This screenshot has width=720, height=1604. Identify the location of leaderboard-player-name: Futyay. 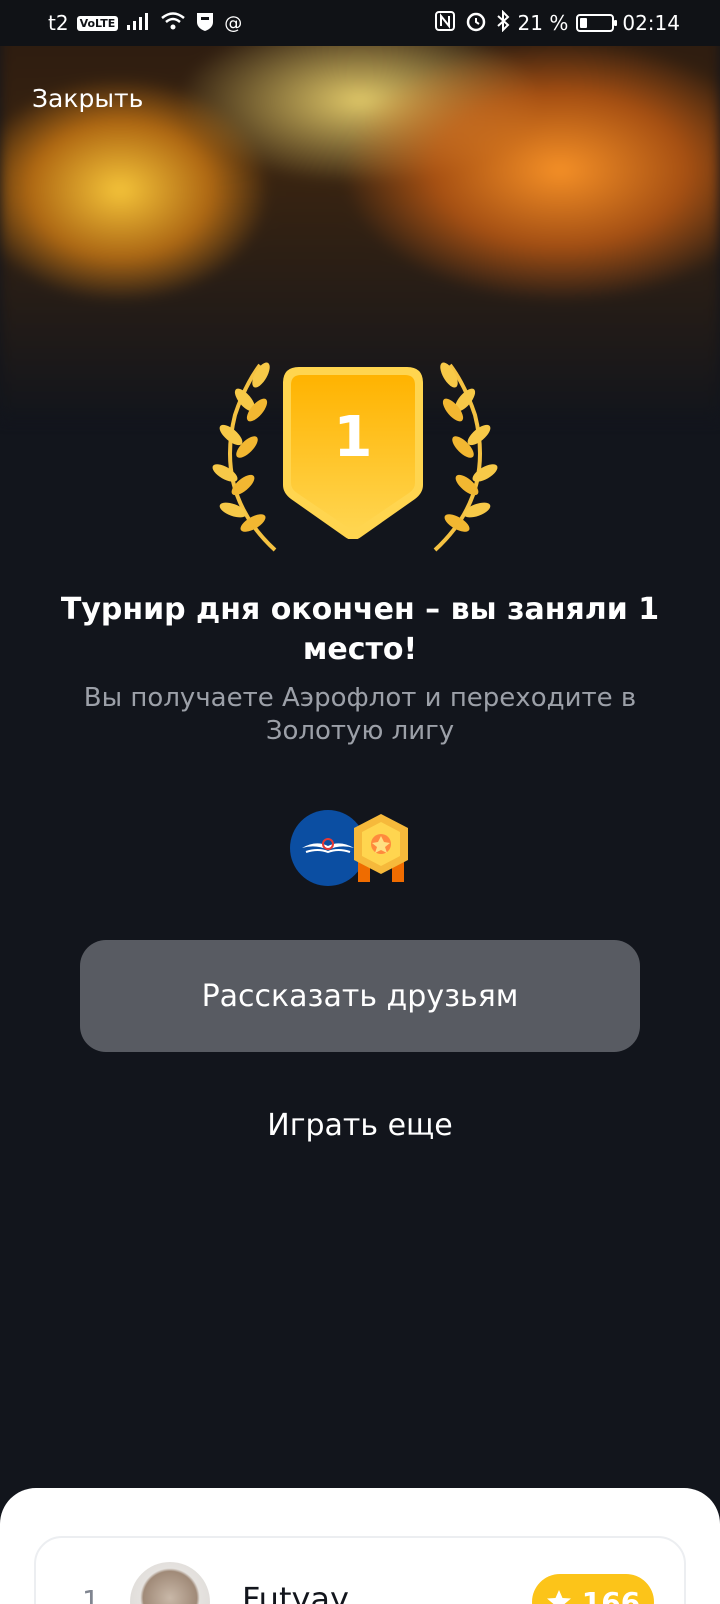
(295, 1592).